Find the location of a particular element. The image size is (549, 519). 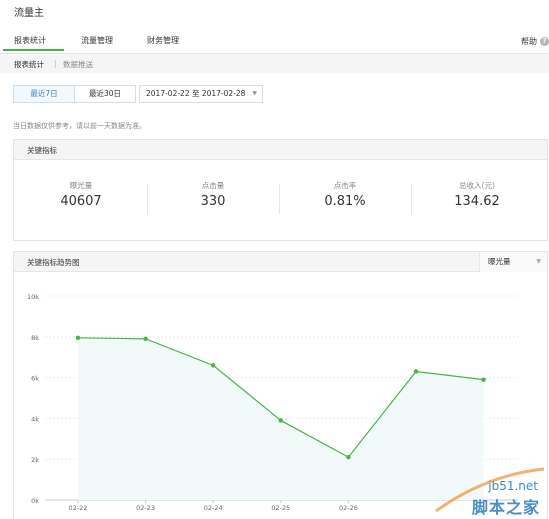

main-tabs: 报表统计 流量管理 财务管理 帮助 ? is located at coordinates (274, 40).